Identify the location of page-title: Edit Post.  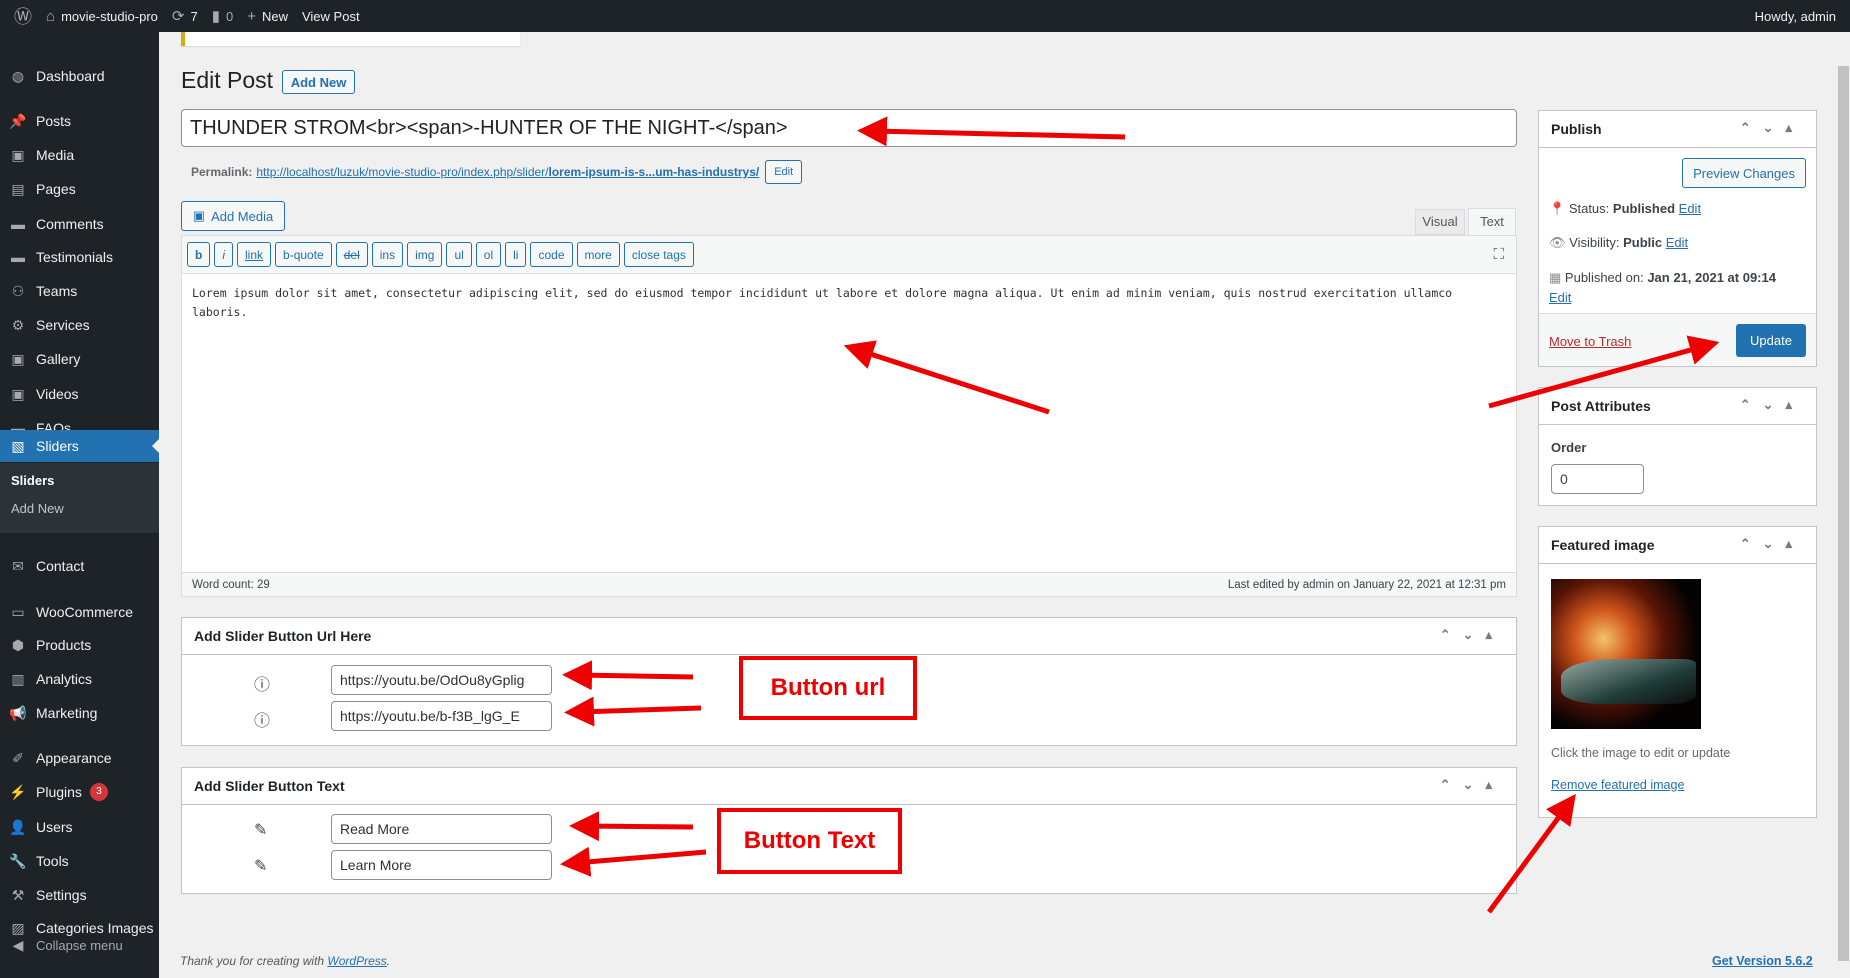
(227, 80).